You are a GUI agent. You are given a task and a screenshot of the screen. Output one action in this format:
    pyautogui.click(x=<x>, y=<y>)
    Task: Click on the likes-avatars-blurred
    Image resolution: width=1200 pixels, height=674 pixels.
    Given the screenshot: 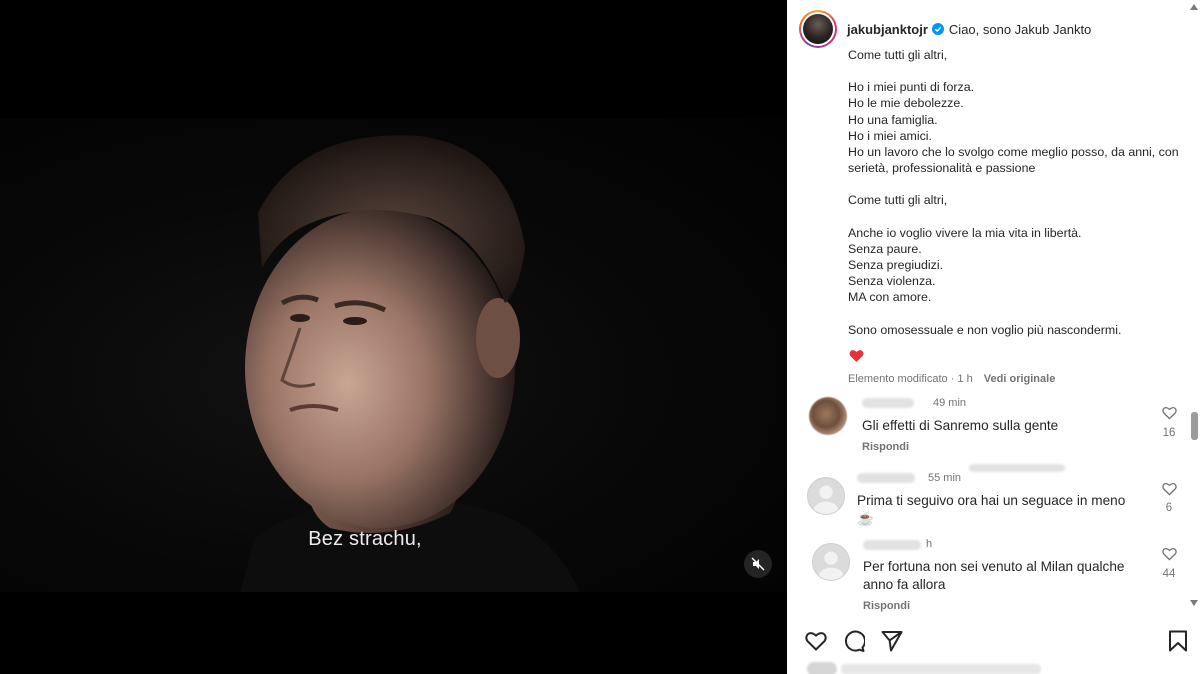 What is the action you would take?
    pyautogui.click(x=822, y=668)
    